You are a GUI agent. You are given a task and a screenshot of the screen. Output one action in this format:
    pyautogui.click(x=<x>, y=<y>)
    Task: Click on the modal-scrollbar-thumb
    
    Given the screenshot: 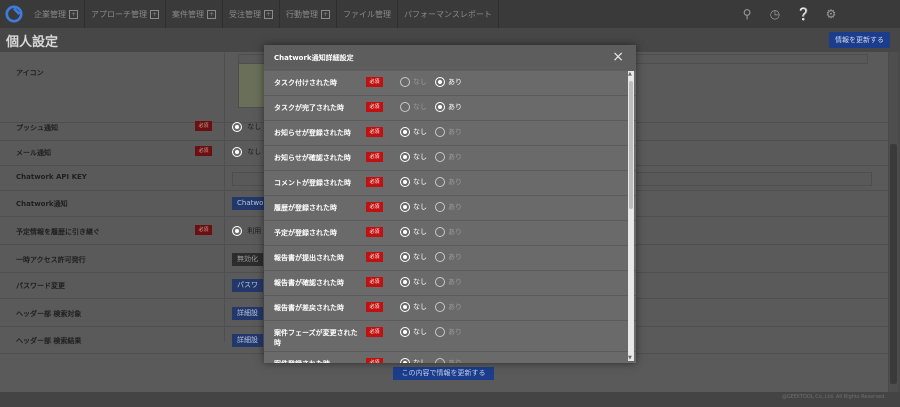 What is the action you would take?
    pyautogui.click(x=631, y=145)
    